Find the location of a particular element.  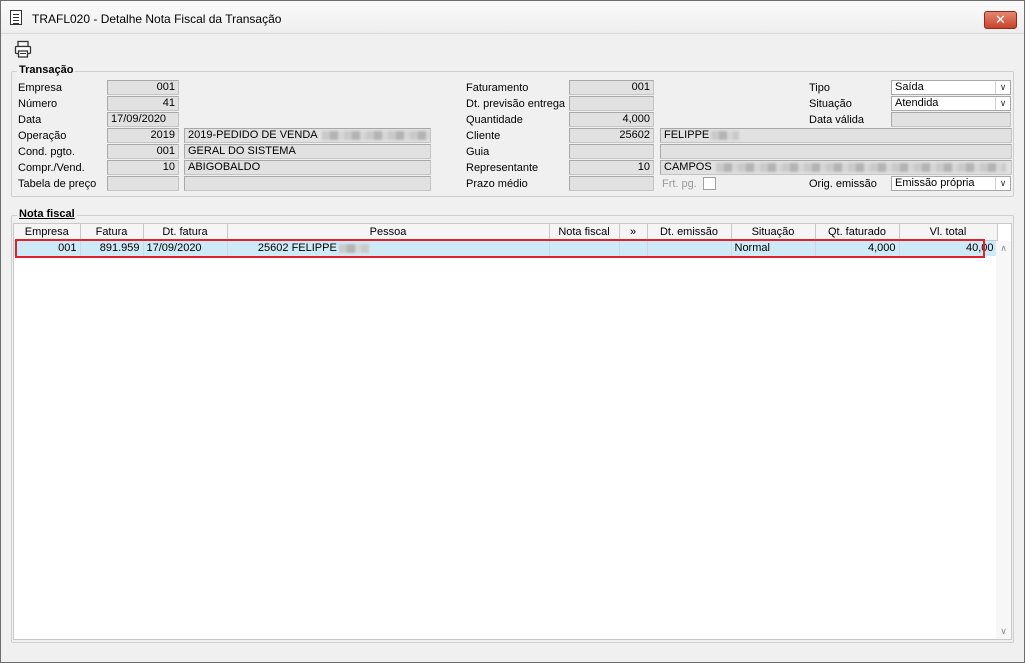

document-icon is located at coordinates (16, 17).